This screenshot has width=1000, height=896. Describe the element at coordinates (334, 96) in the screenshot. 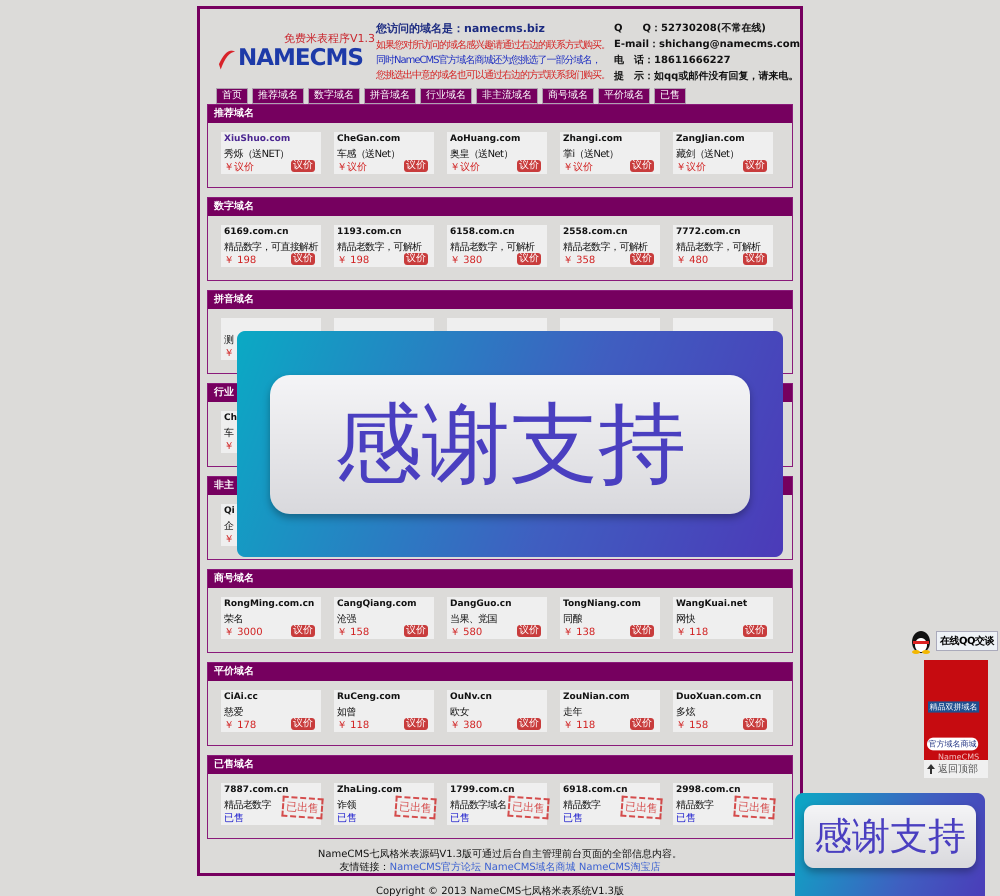

I see `nav-tab: 数字域名` at that location.